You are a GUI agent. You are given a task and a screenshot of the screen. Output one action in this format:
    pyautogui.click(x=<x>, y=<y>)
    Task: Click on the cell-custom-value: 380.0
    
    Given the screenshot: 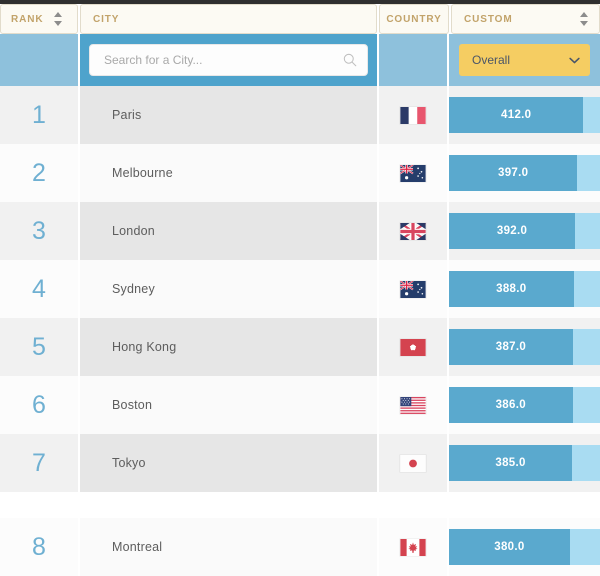 What is the action you would take?
    pyautogui.click(x=524, y=547)
    